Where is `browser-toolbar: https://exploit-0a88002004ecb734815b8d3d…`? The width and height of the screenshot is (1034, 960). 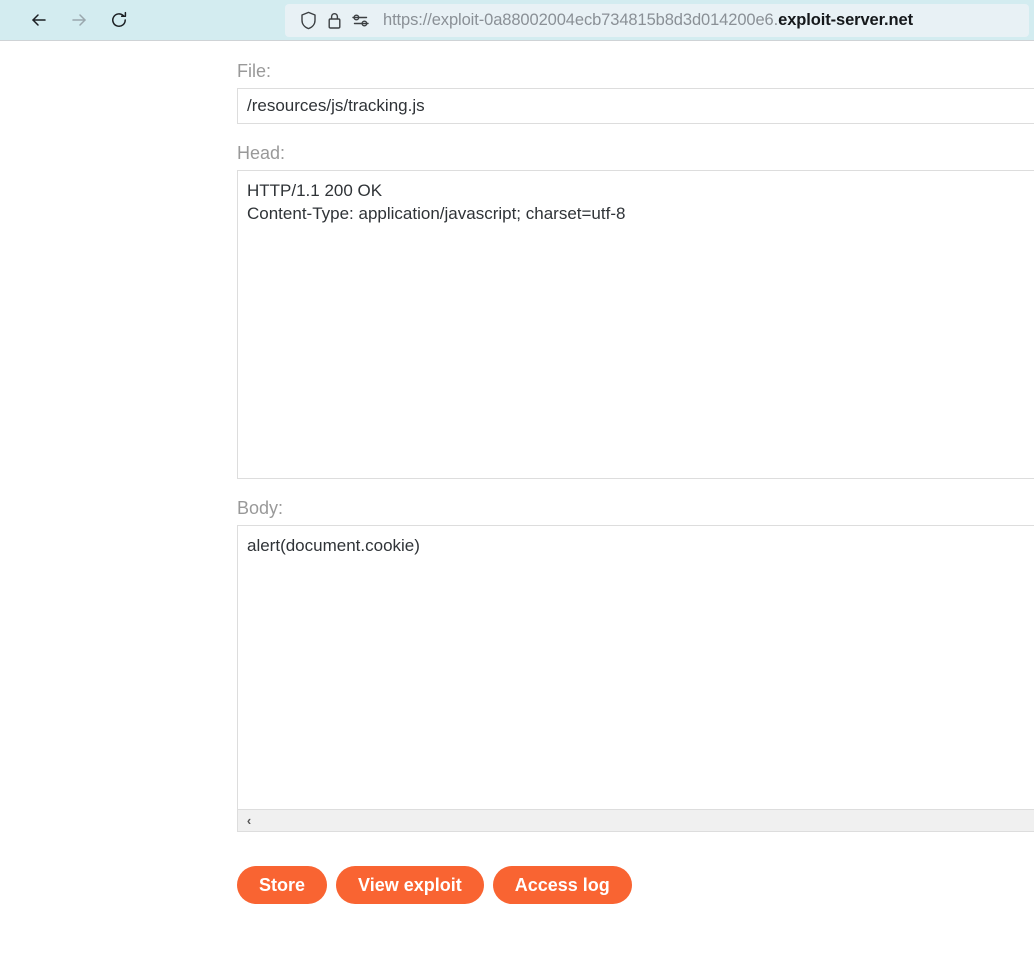 browser-toolbar: https://exploit-0a88002004ecb734815b8d3d… is located at coordinates (517, 20).